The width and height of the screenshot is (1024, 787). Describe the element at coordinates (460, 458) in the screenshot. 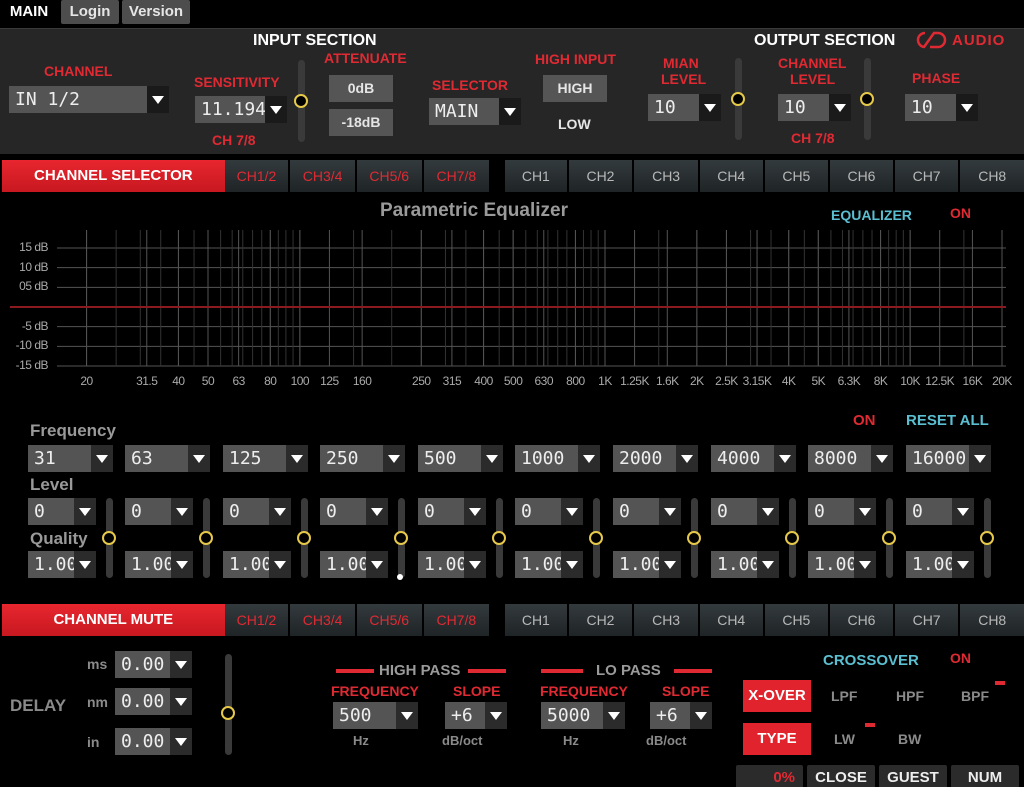

I see `band-5-frequency-select: 500` at that location.